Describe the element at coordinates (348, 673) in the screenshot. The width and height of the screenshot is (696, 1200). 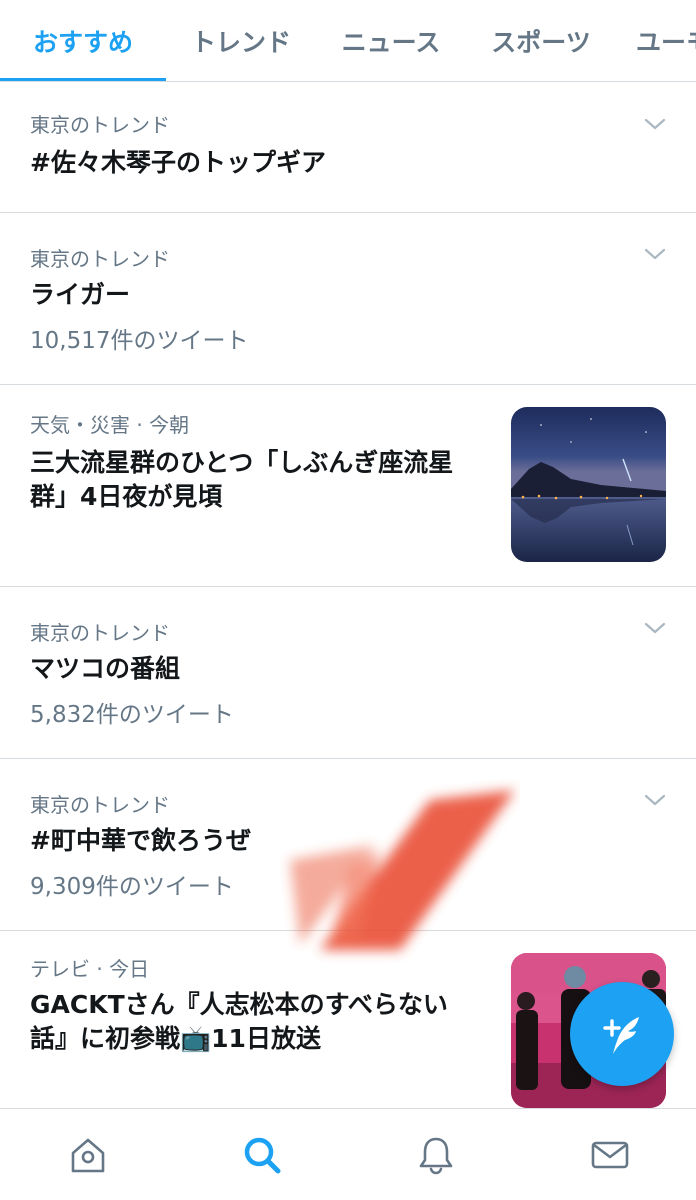
I see `trend-item: 東京のトレンド マツコの番組 5,832件のツイート` at that location.